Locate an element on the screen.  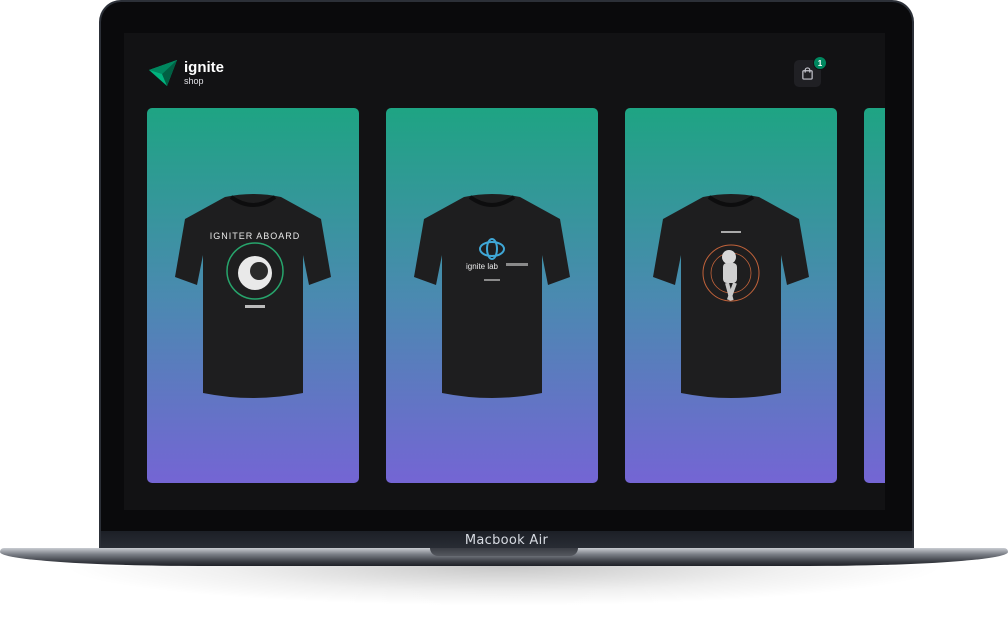
tshirt-igniter-aboard-icon: IGNITER ABOARD is located at coordinates (253, 296).